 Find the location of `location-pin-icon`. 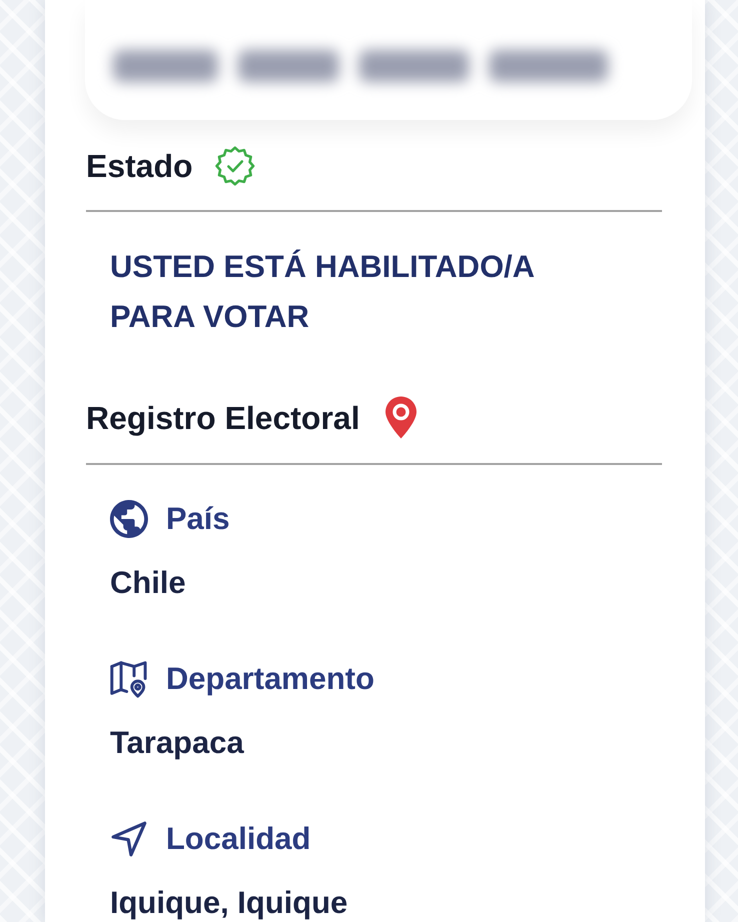

location-pin-icon is located at coordinates (400, 417).